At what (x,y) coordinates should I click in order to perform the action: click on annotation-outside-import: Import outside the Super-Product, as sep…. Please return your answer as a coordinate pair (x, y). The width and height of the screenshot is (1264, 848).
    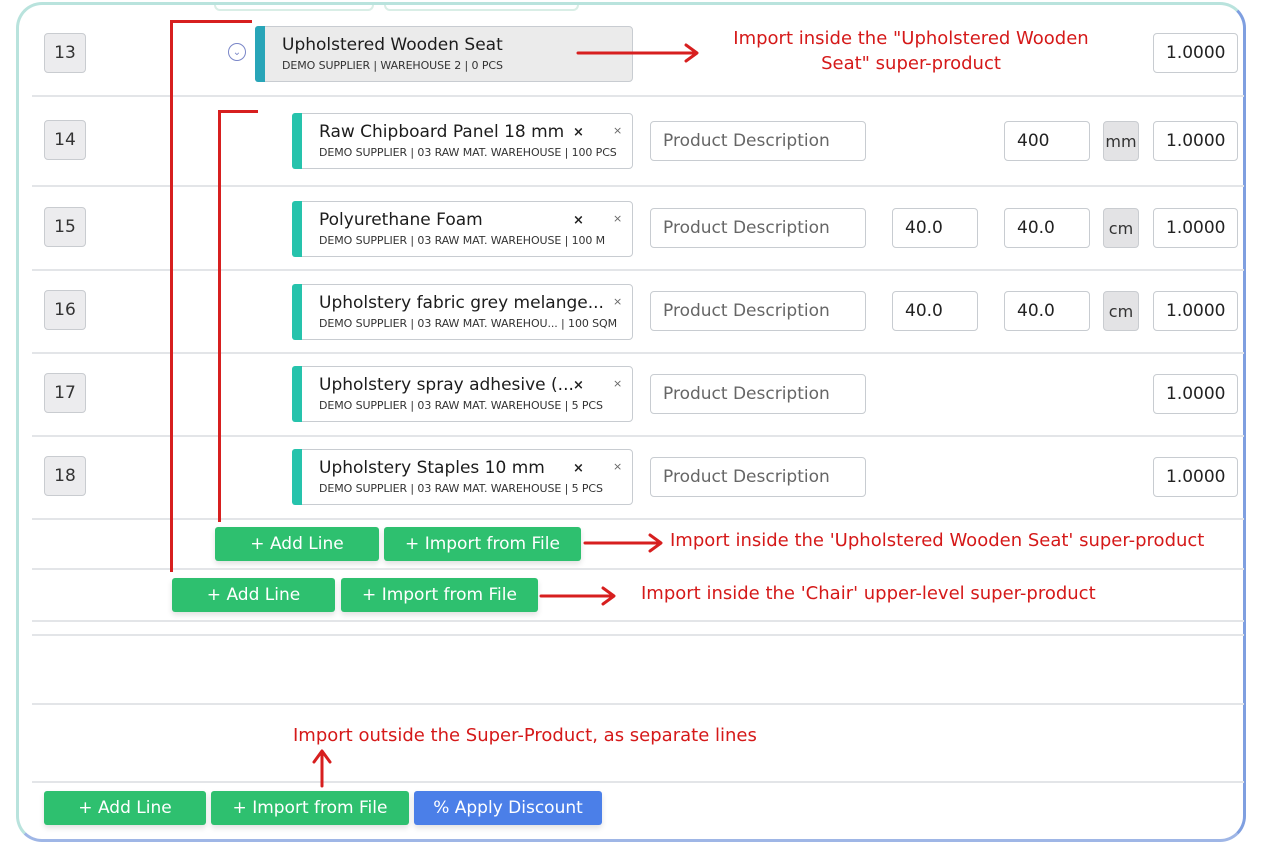
    Looking at the image, I should click on (525, 735).